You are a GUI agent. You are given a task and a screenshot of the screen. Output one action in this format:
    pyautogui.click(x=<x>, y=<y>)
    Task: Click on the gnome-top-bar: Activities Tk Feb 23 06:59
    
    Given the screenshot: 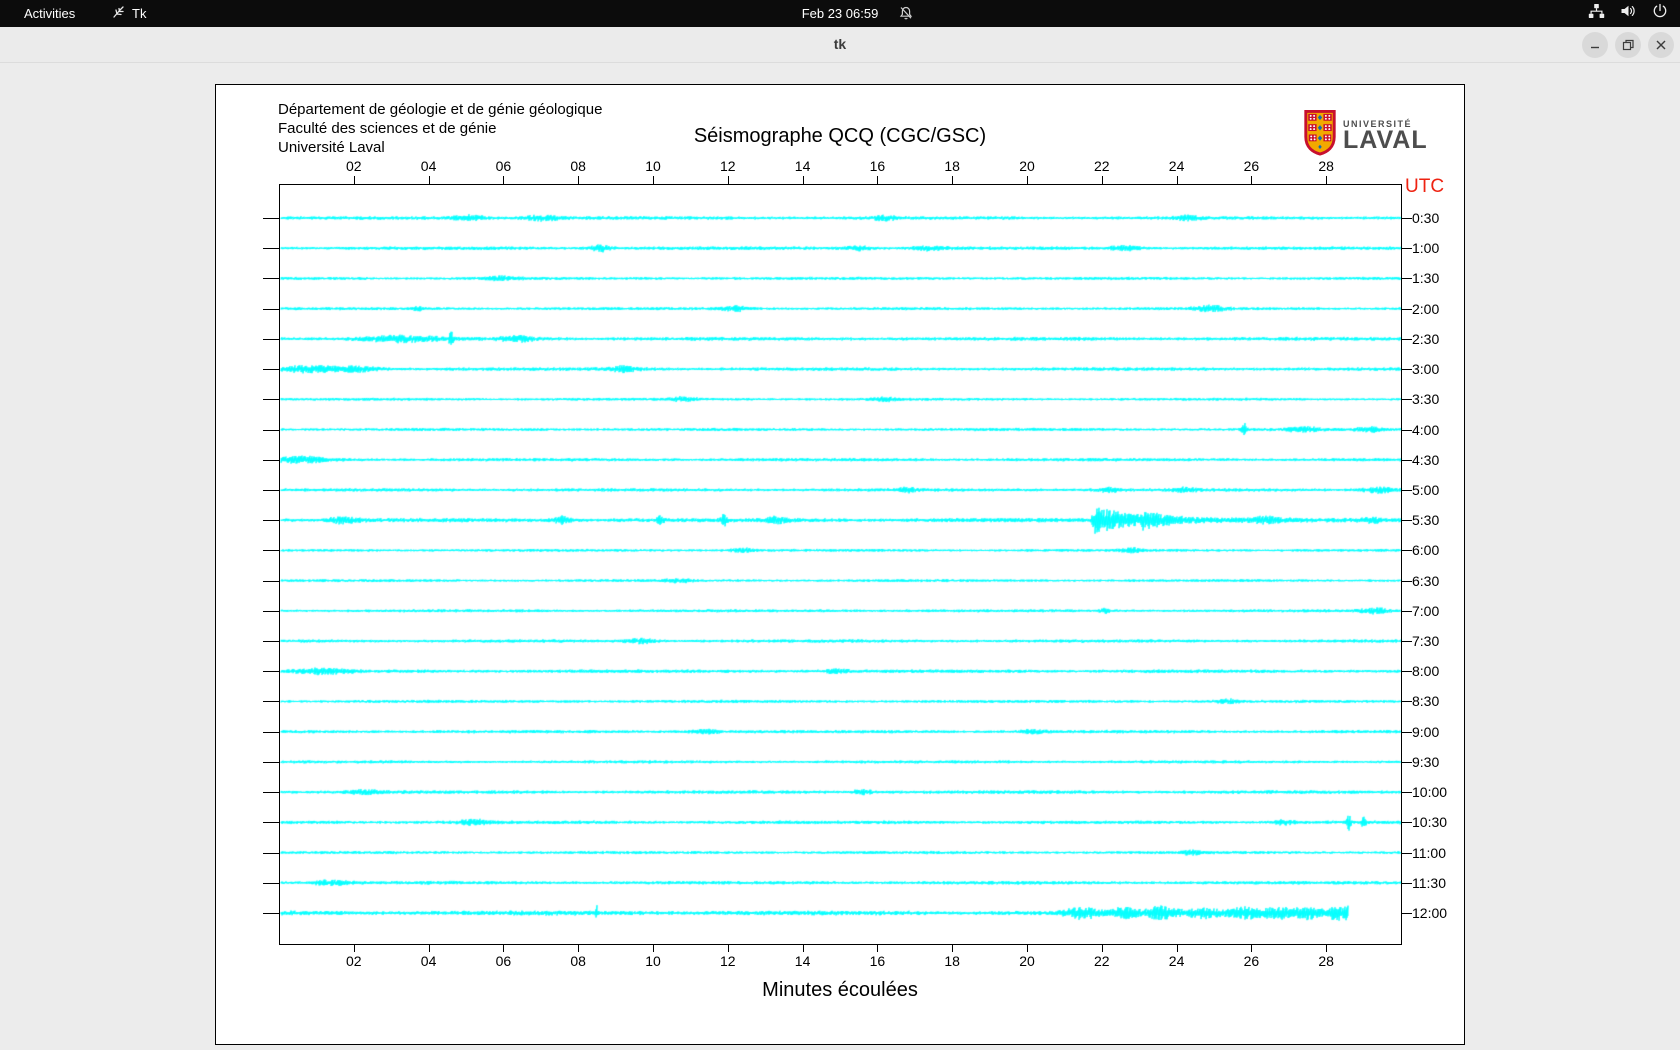 What is the action you would take?
    pyautogui.click(x=840, y=13)
    